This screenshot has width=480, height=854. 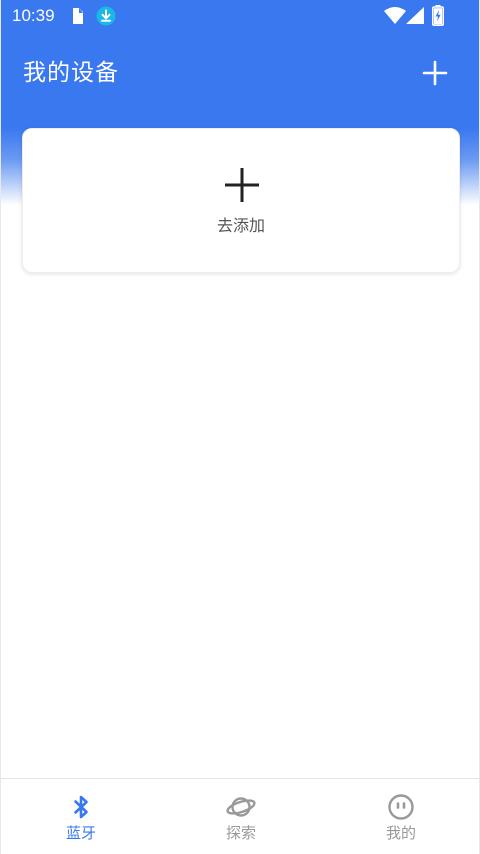 What do you see at coordinates (241, 807) in the screenshot?
I see `planet-icon` at bounding box center [241, 807].